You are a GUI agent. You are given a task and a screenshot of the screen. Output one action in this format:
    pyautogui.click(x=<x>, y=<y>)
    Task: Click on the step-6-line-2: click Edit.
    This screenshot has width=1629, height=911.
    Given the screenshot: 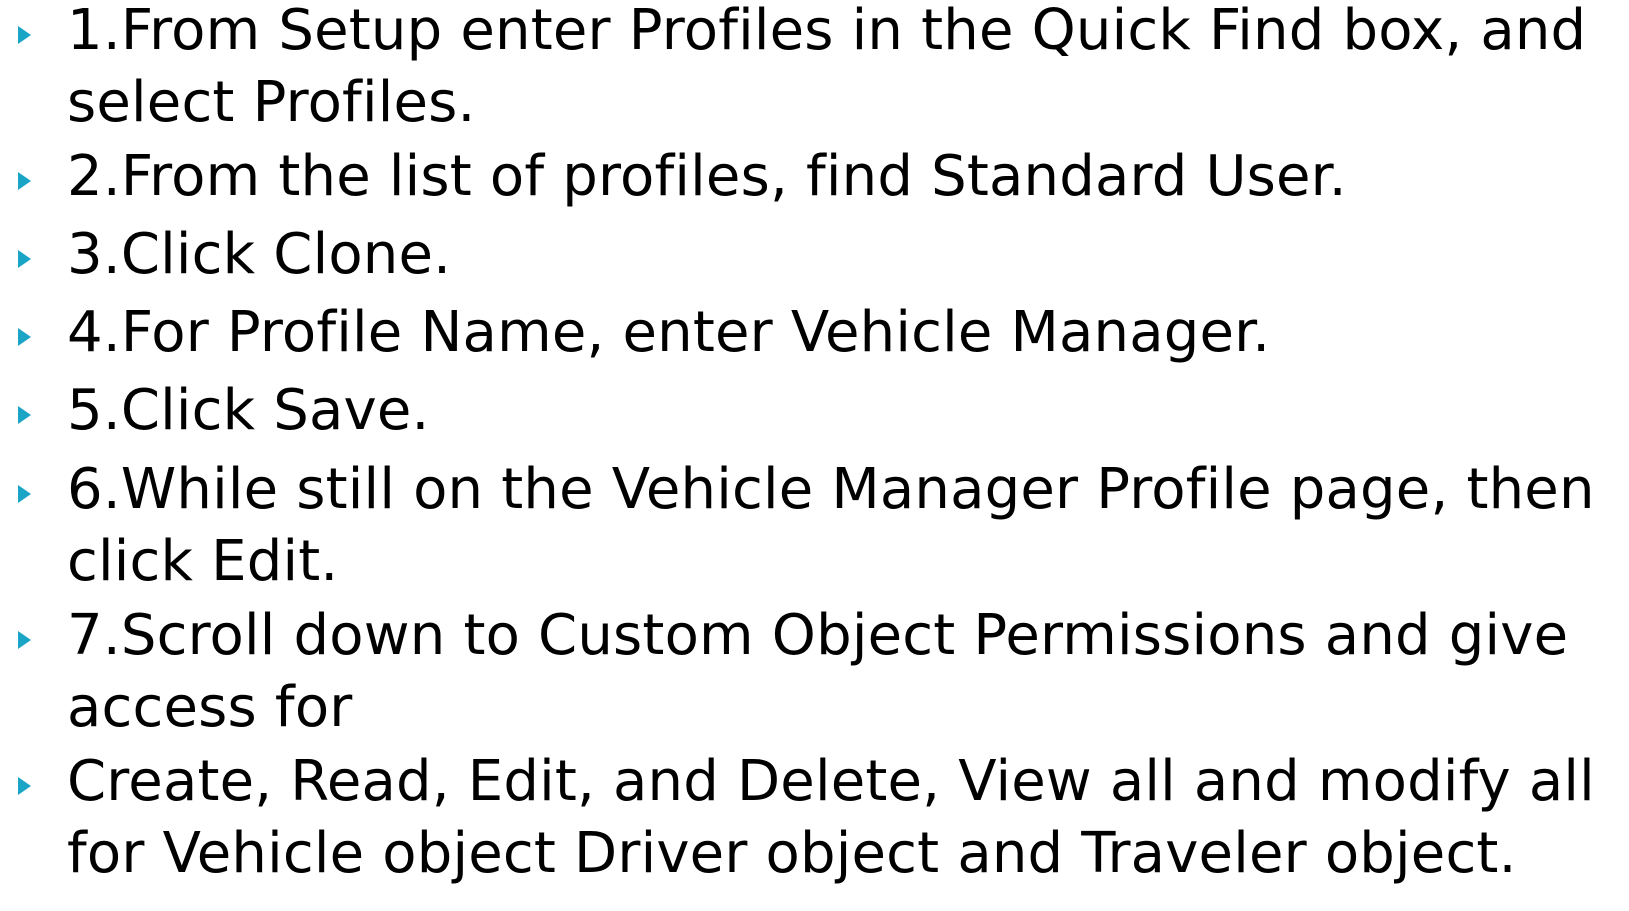 What is the action you would take?
    pyautogui.click(x=203, y=561)
    